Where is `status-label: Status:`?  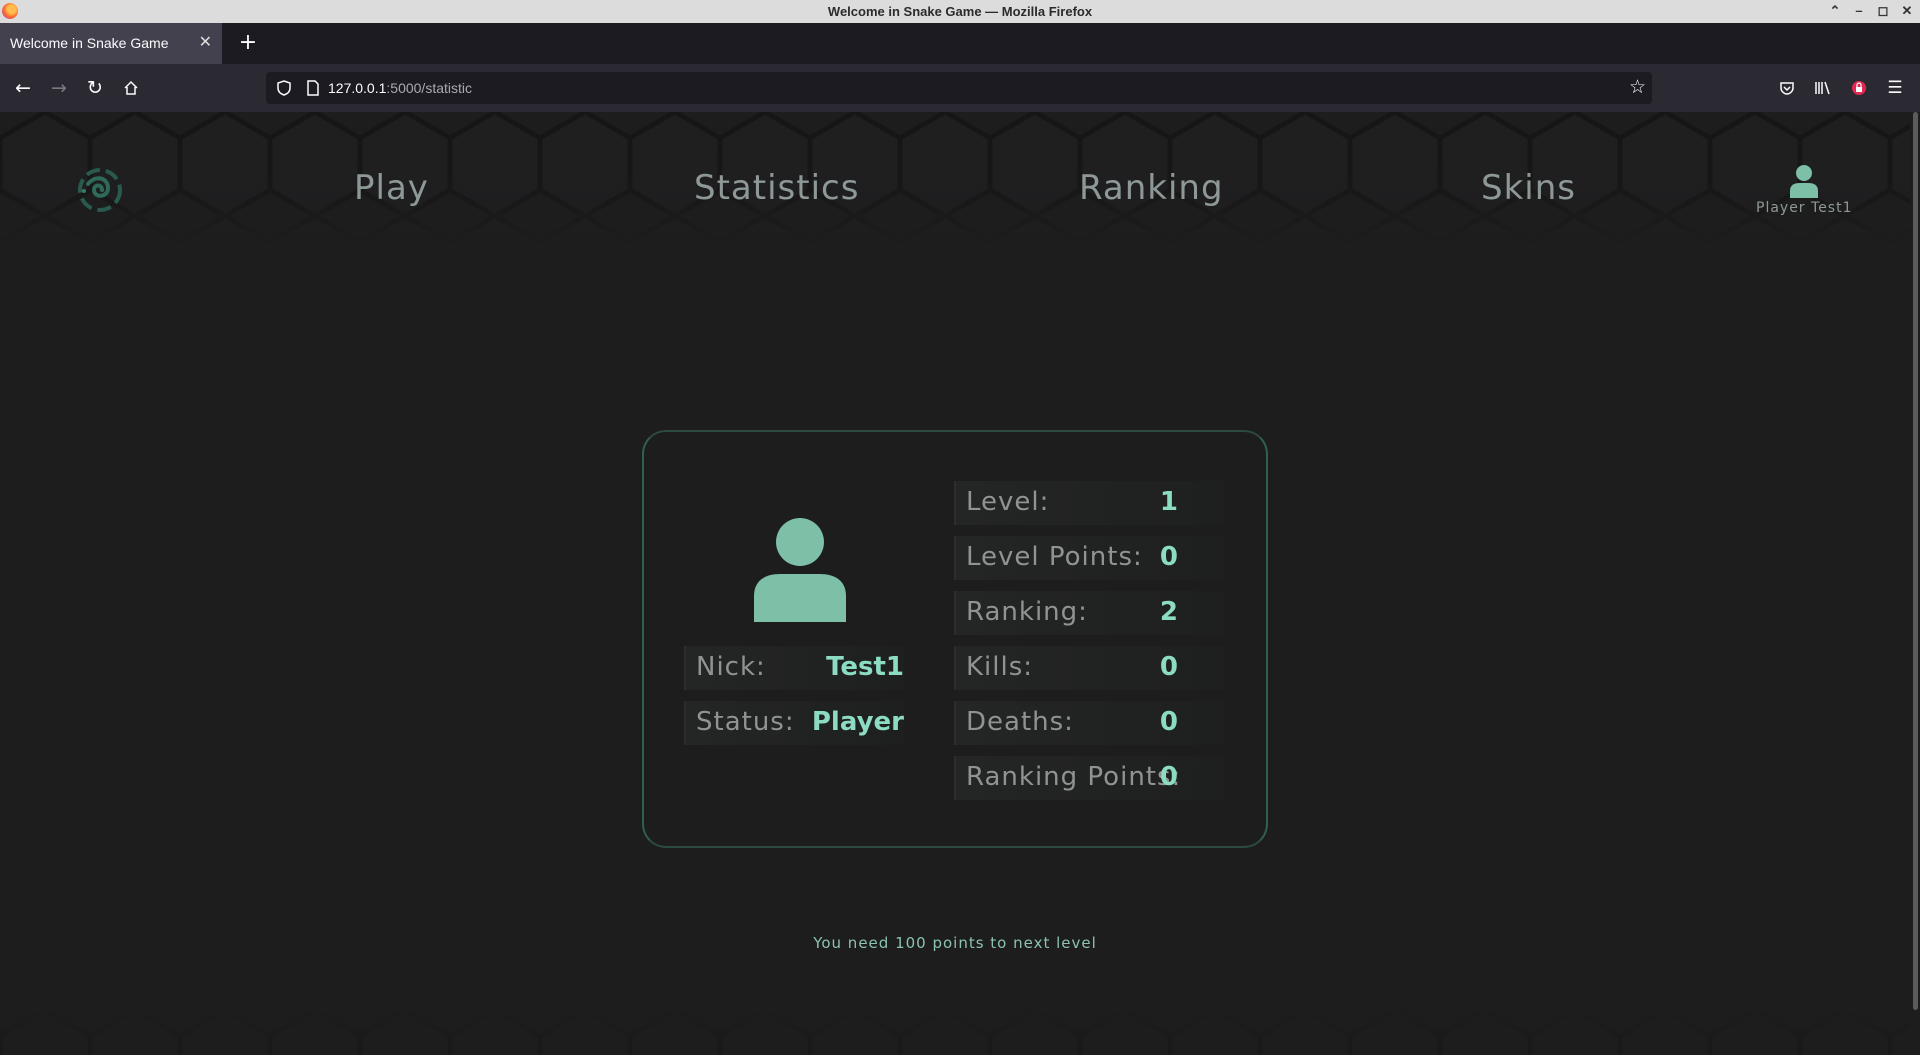
status-label: Status: is located at coordinates (745, 722).